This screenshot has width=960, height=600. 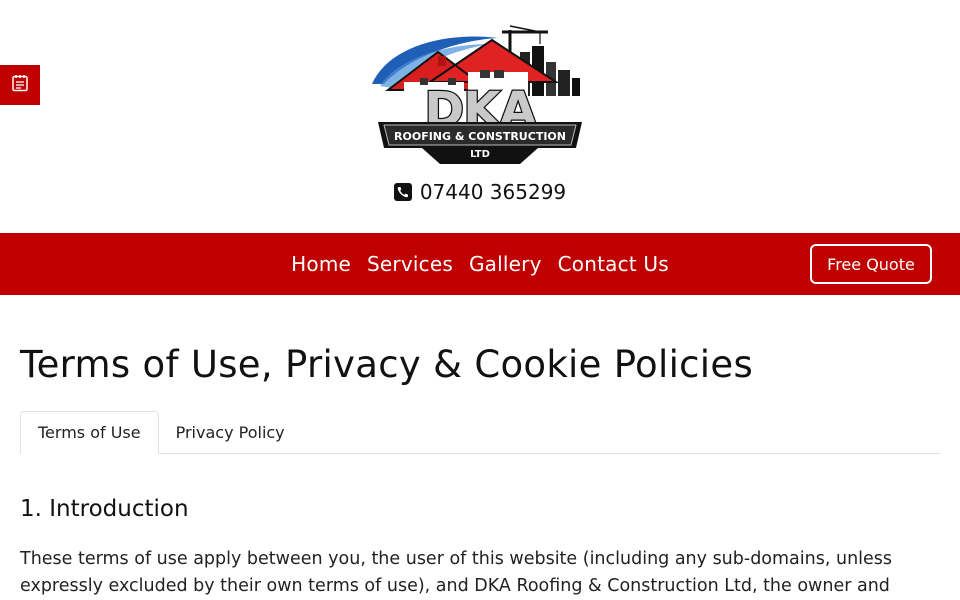 What do you see at coordinates (480, 154) in the screenshot?
I see `logo-line2-text: LTD` at bounding box center [480, 154].